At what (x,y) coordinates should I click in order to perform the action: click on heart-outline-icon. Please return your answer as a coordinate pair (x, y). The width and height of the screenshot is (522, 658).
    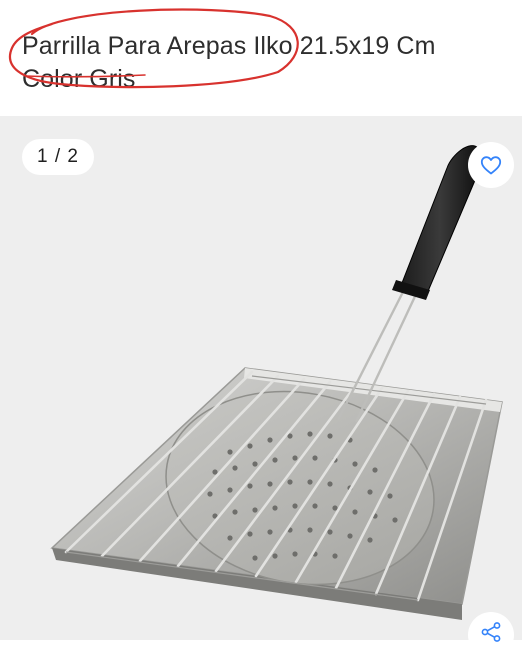
    Looking at the image, I should click on (491, 165).